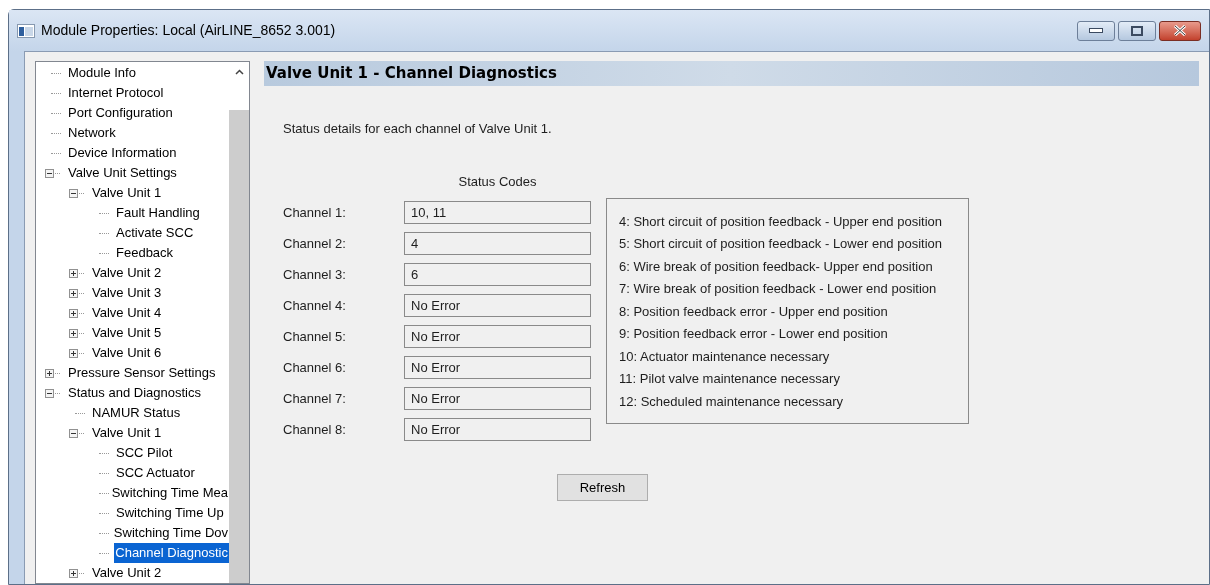 This screenshot has height=585, width=1210. What do you see at coordinates (602, 487) in the screenshot?
I see `refresh-button: Refresh` at bounding box center [602, 487].